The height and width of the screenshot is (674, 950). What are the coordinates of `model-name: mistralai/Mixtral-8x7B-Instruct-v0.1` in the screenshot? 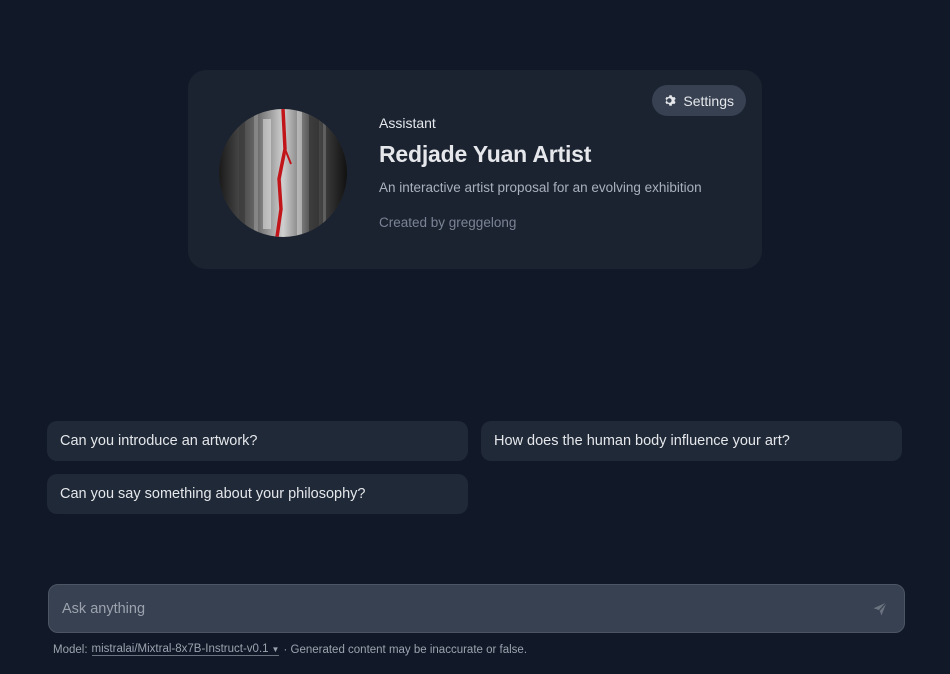 It's located at (180, 649).